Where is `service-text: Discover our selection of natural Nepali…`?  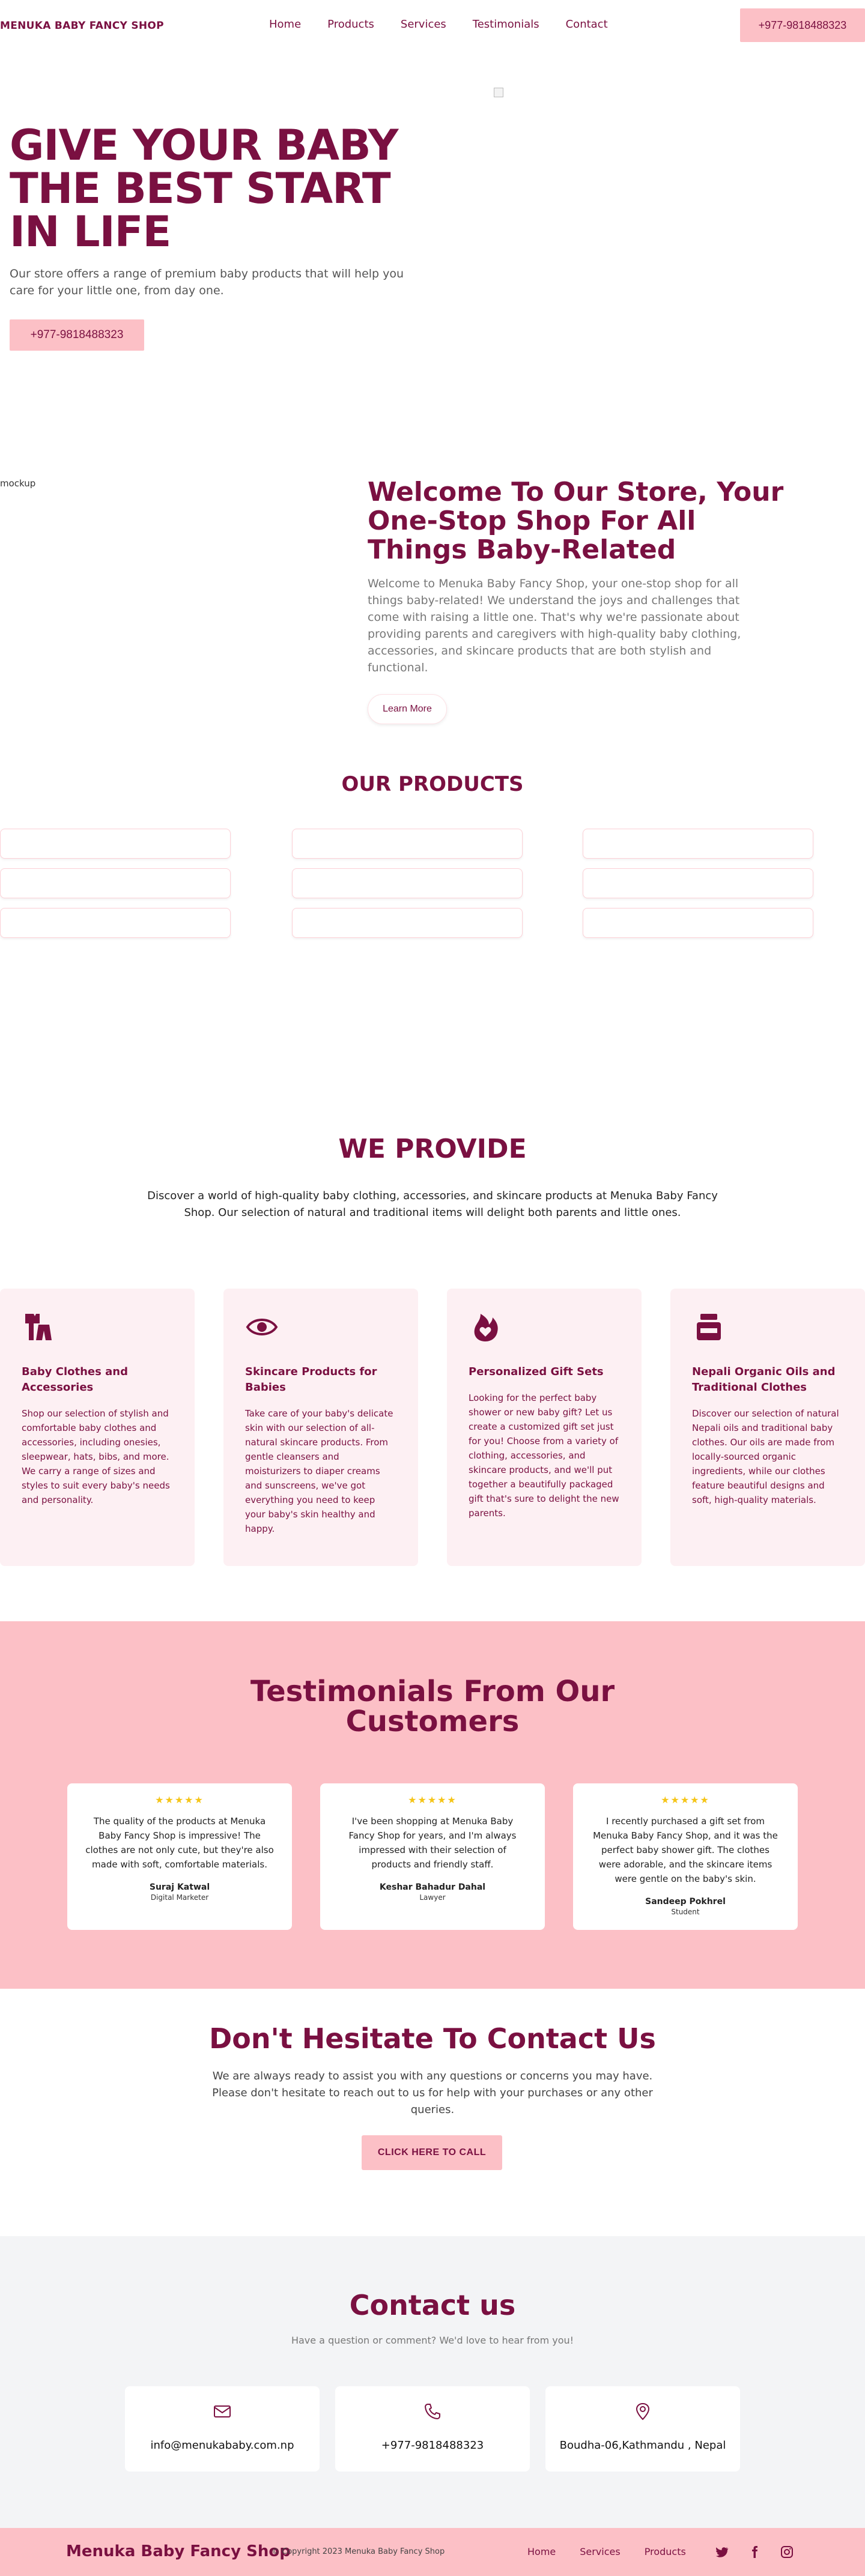 service-text: Discover our selection of natural Nepali… is located at coordinates (766, 1457).